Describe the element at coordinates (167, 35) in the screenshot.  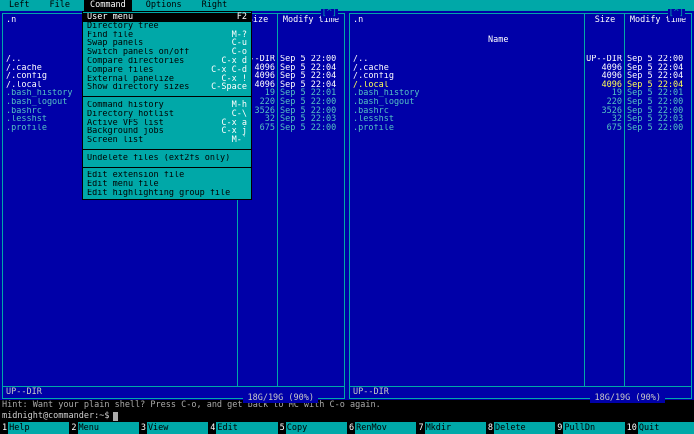
I see `menu-item-find-file: Find file M-?` at that location.